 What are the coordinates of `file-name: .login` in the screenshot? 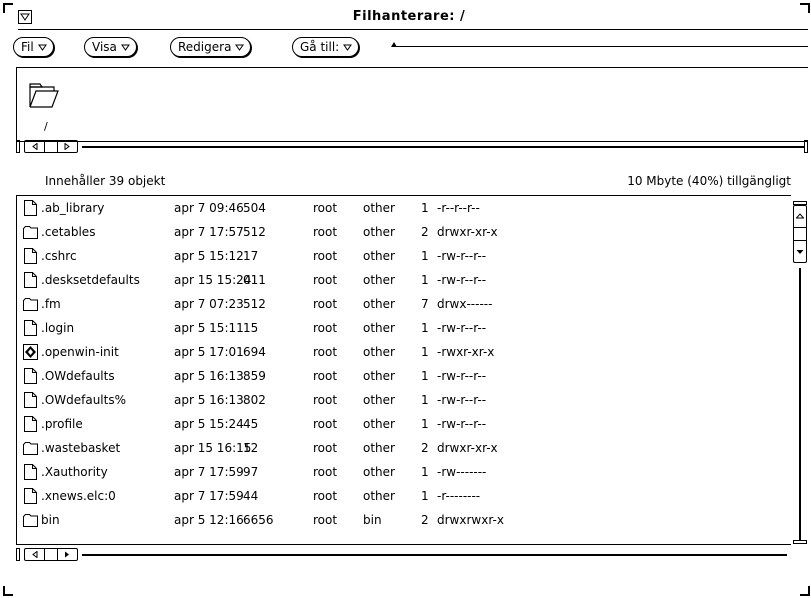 It's located at (57, 328).